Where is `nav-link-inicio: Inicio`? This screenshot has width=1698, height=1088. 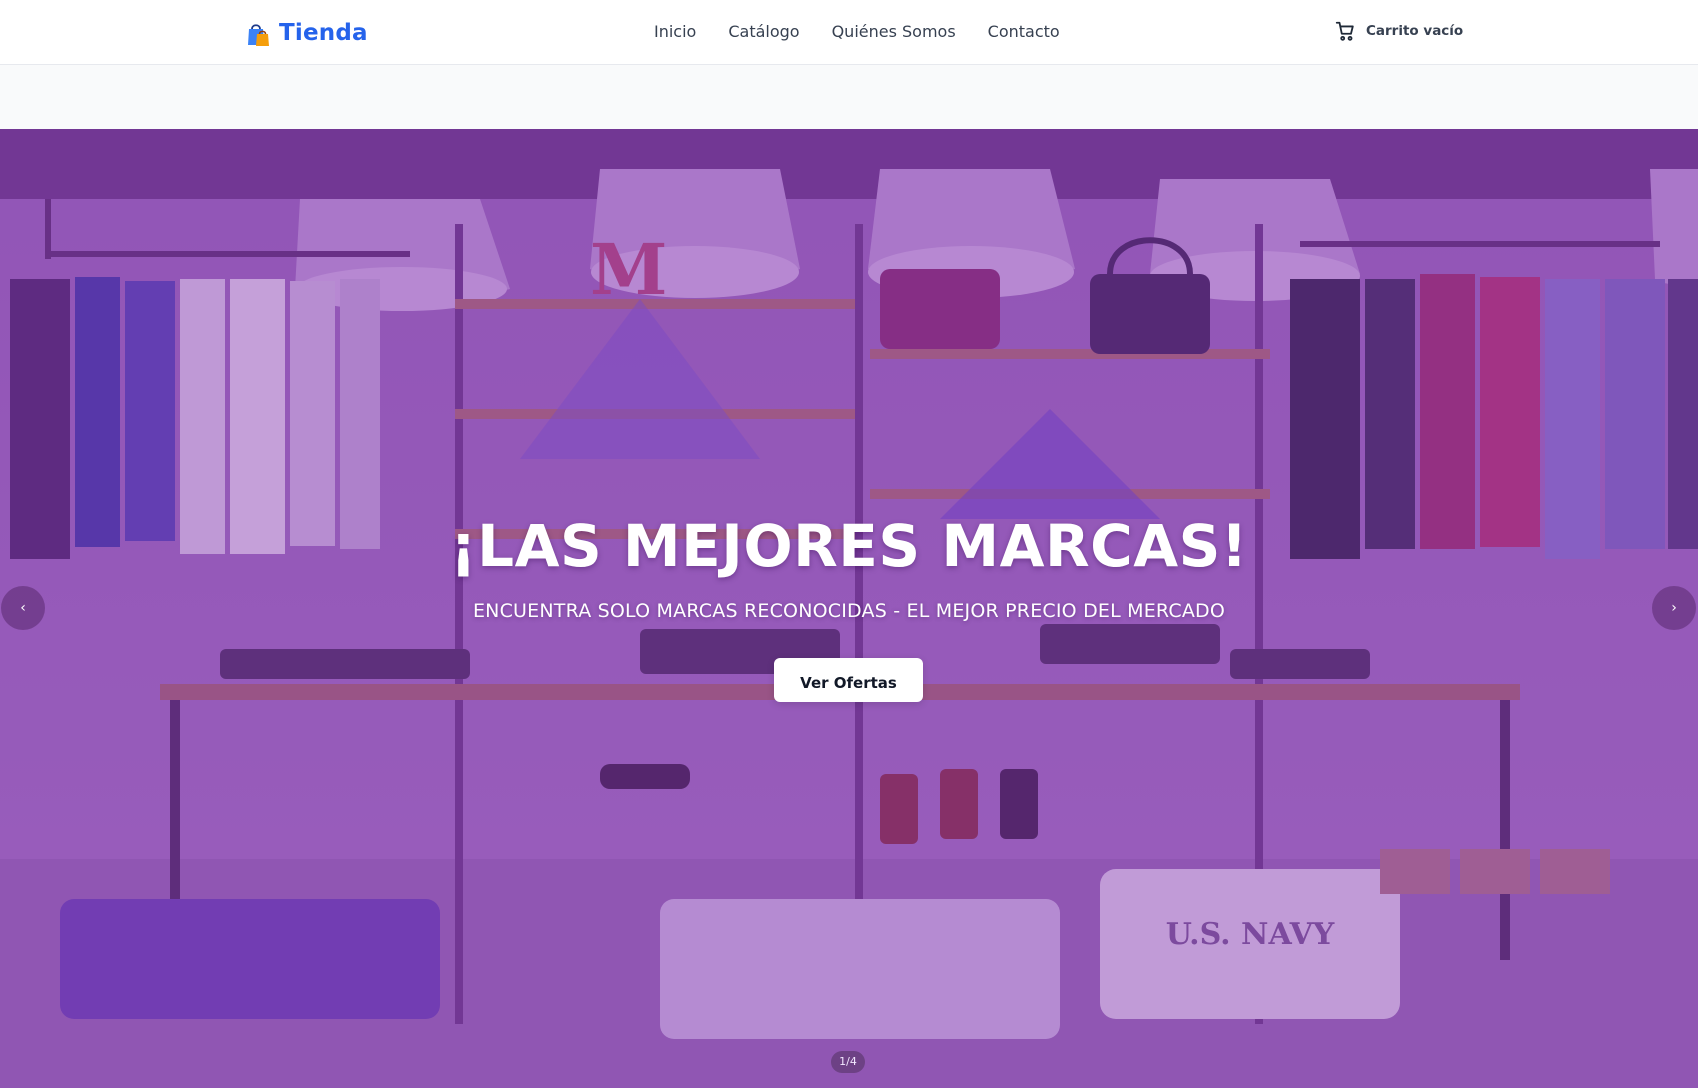
nav-link-inicio: Inicio is located at coordinates (675, 32).